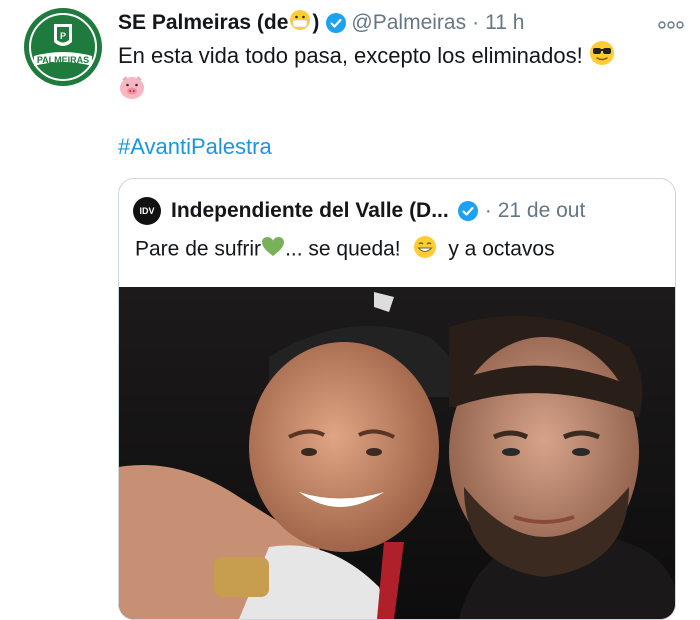 This screenshot has height=620, width=700. I want to click on quoted-avatar: IDV, so click(147, 211).